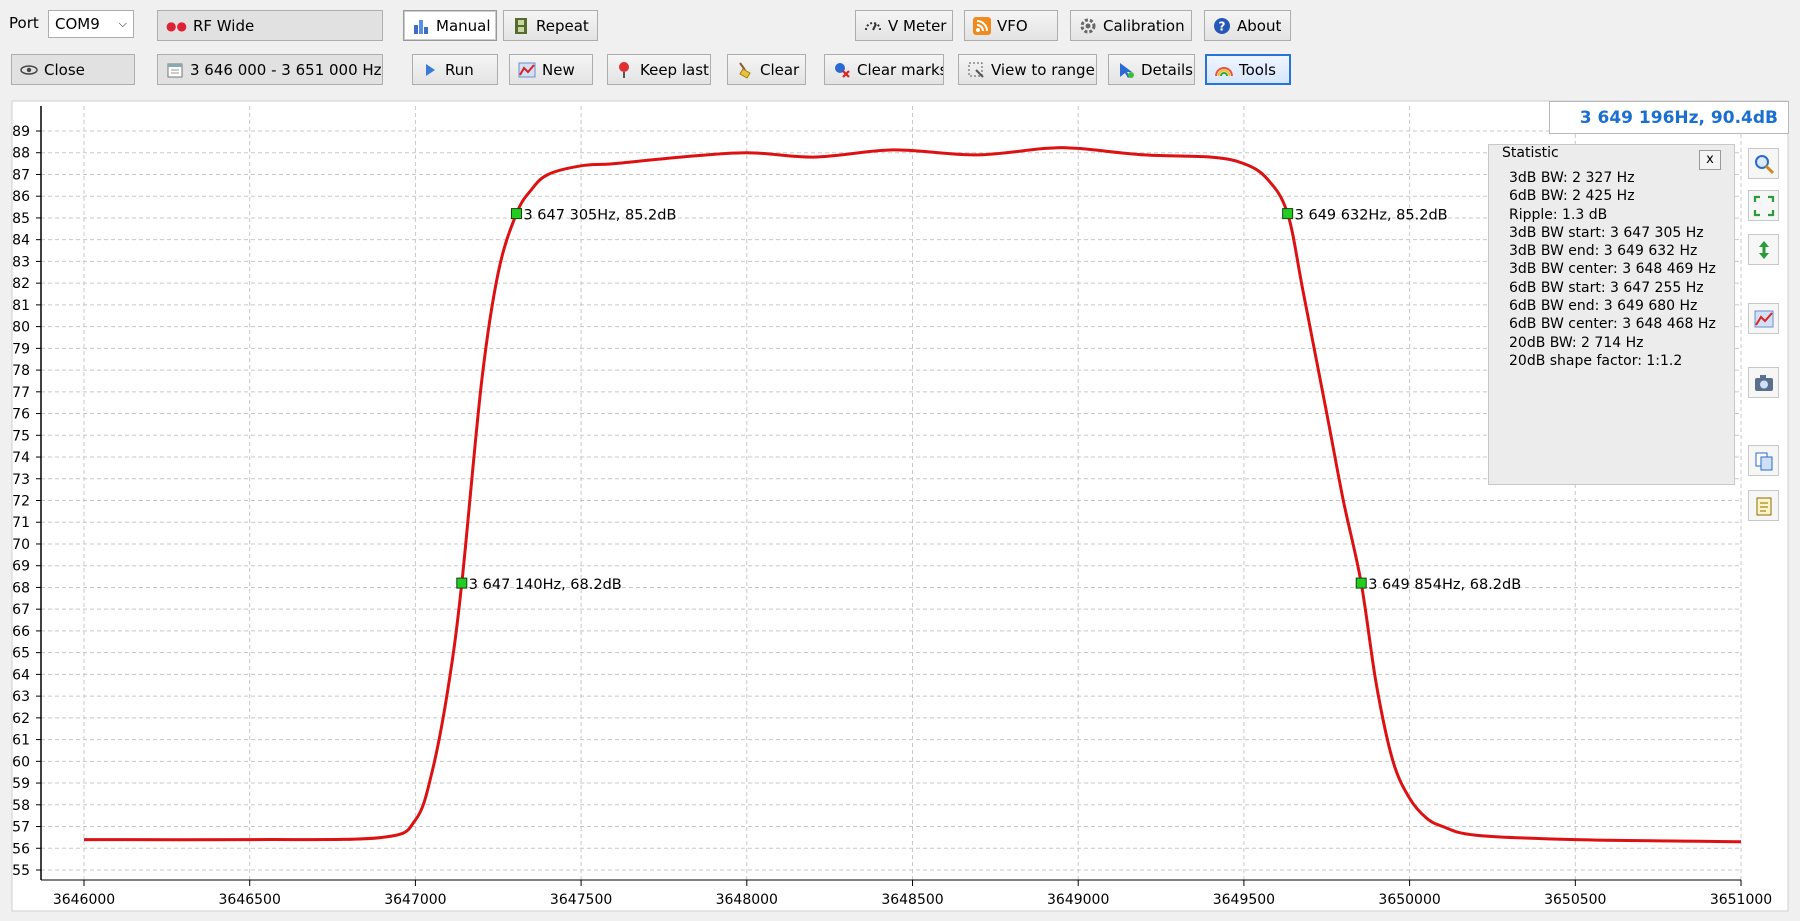 This screenshot has width=1800, height=921. I want to click on vertical-scale-icon, so click(1763, 249).